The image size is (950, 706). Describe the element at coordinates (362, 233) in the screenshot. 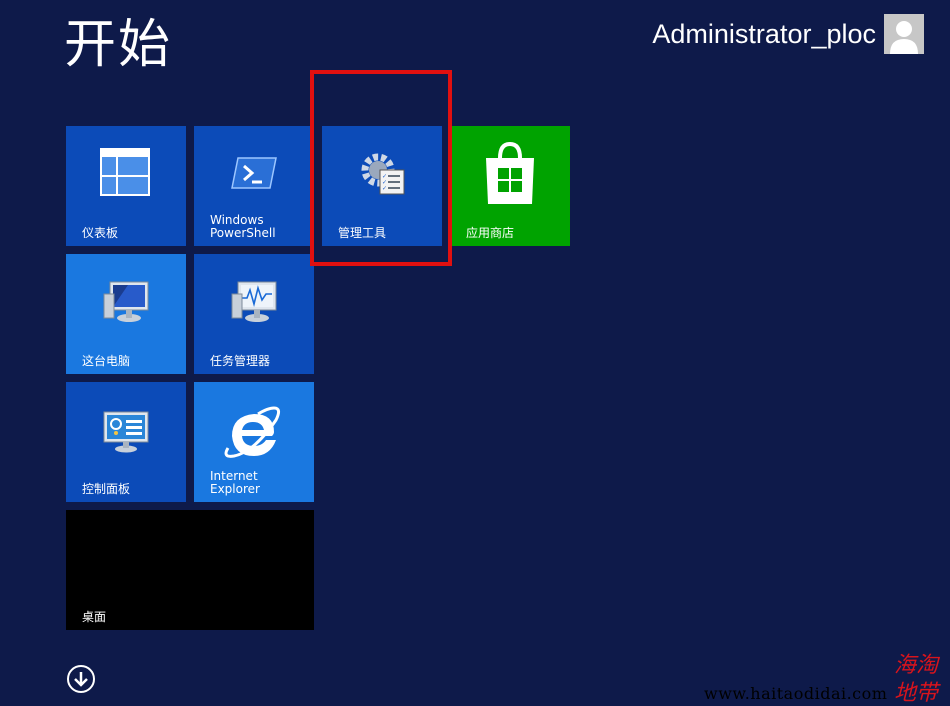

I see `tile-label: 管理工具` at that location.